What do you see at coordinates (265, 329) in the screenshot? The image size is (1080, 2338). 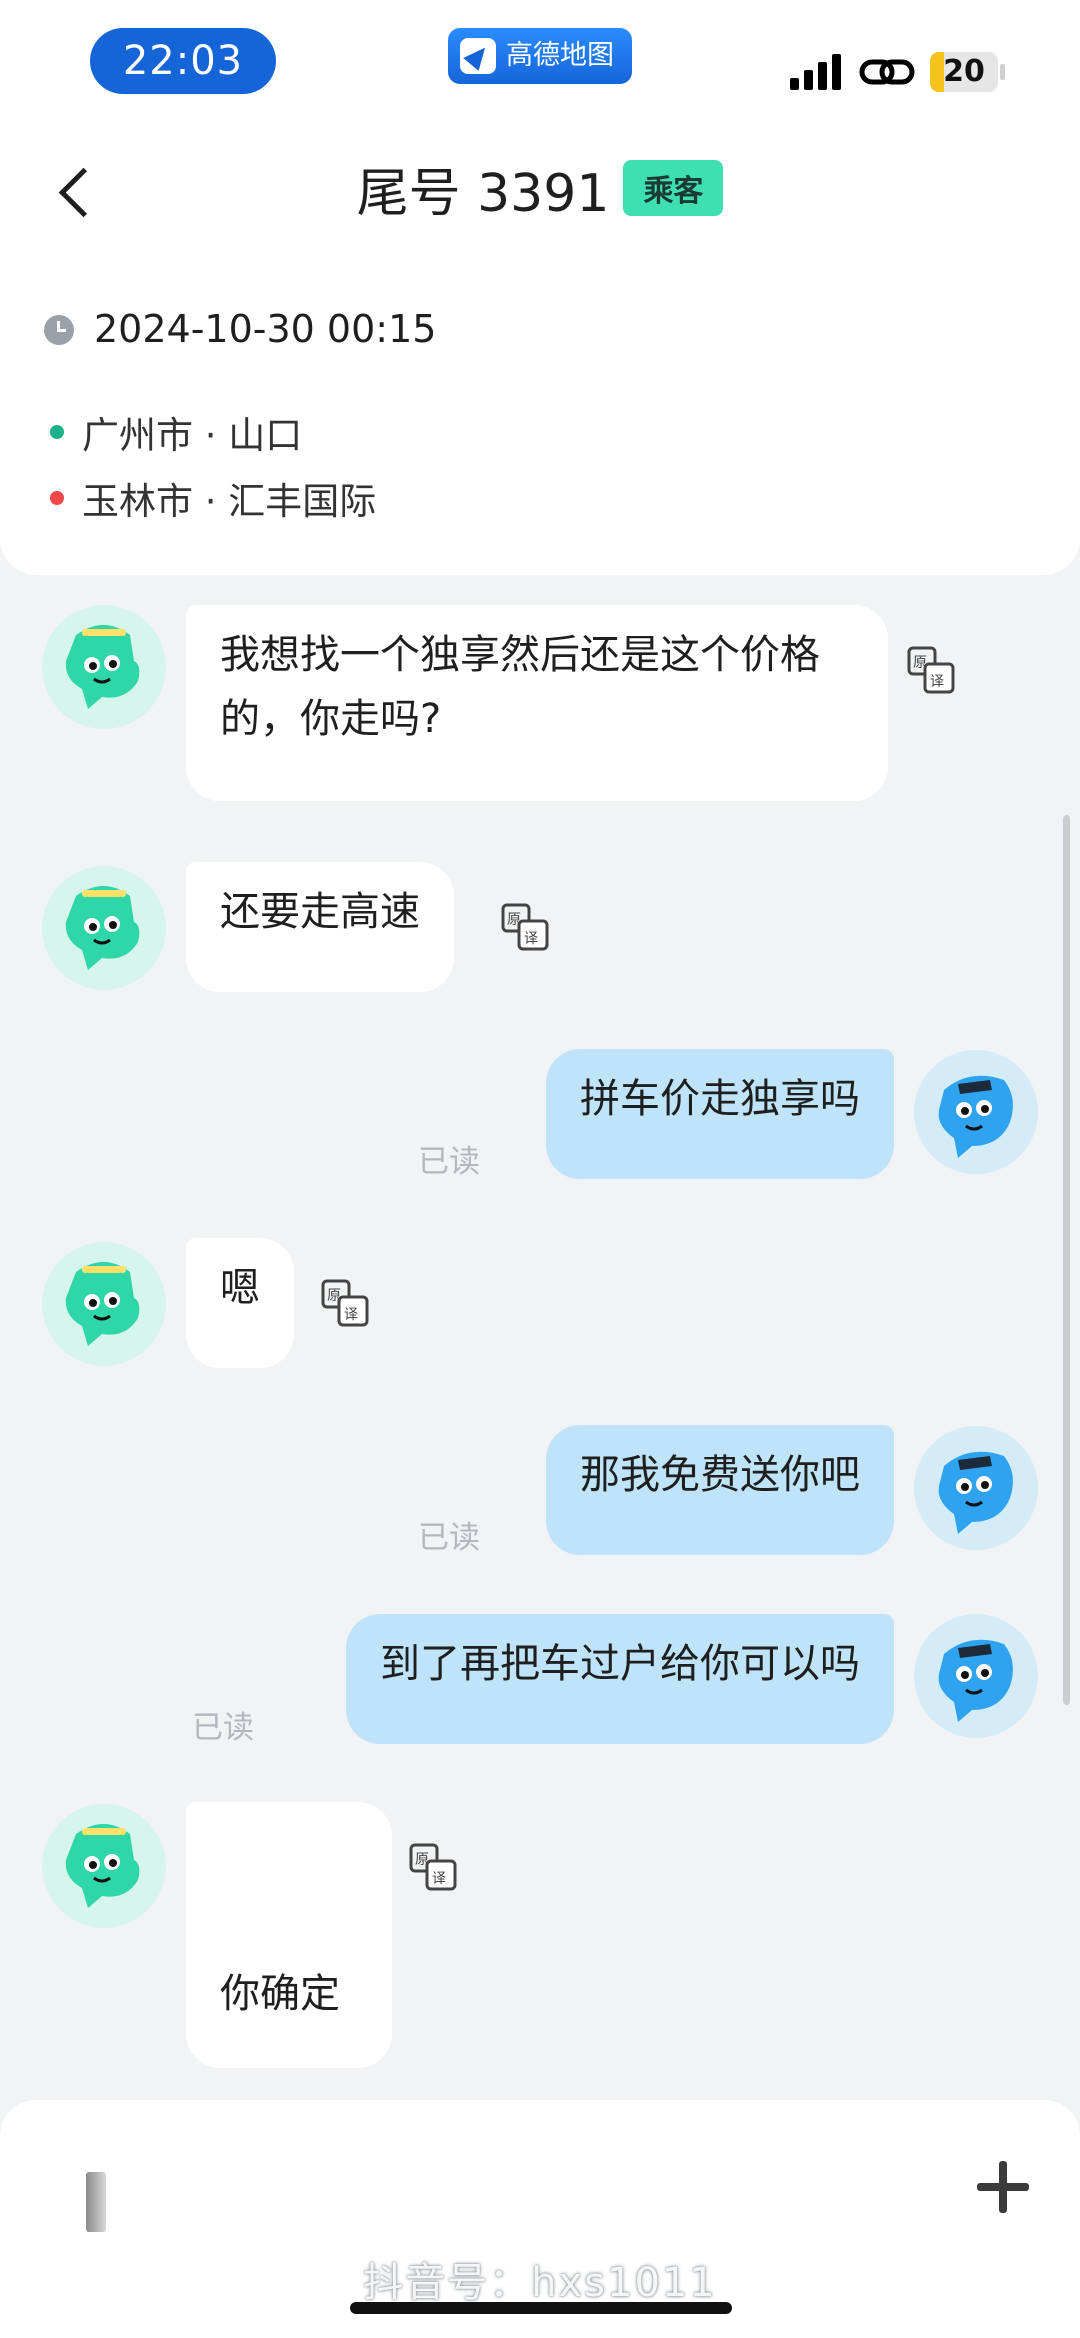 I see `trip-datetime: 2024-10-30 00:15` at bounding box center [265, 329].